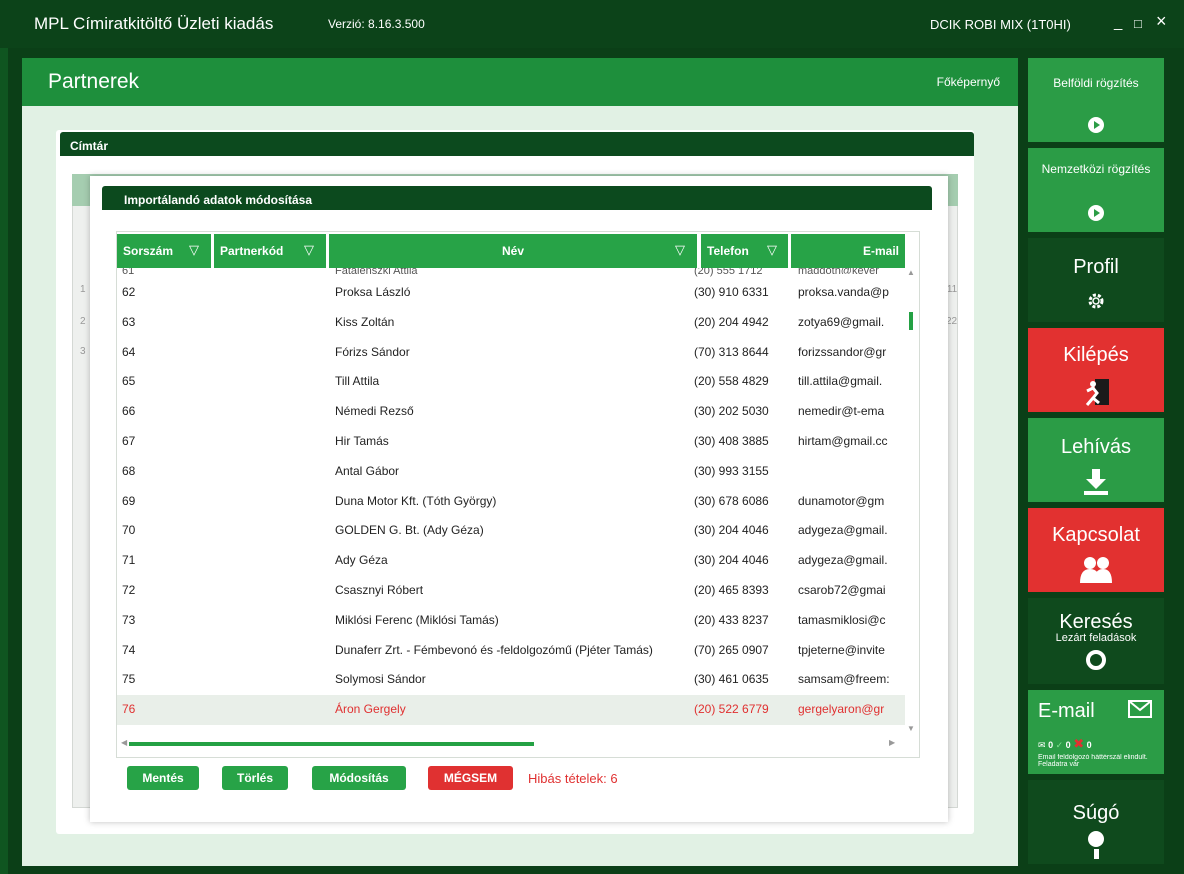  What do you see at coordinates (841, 709) in the screenshot?
I see `cell-email: gergelyaron@gr` at bounding box center [841, 709].